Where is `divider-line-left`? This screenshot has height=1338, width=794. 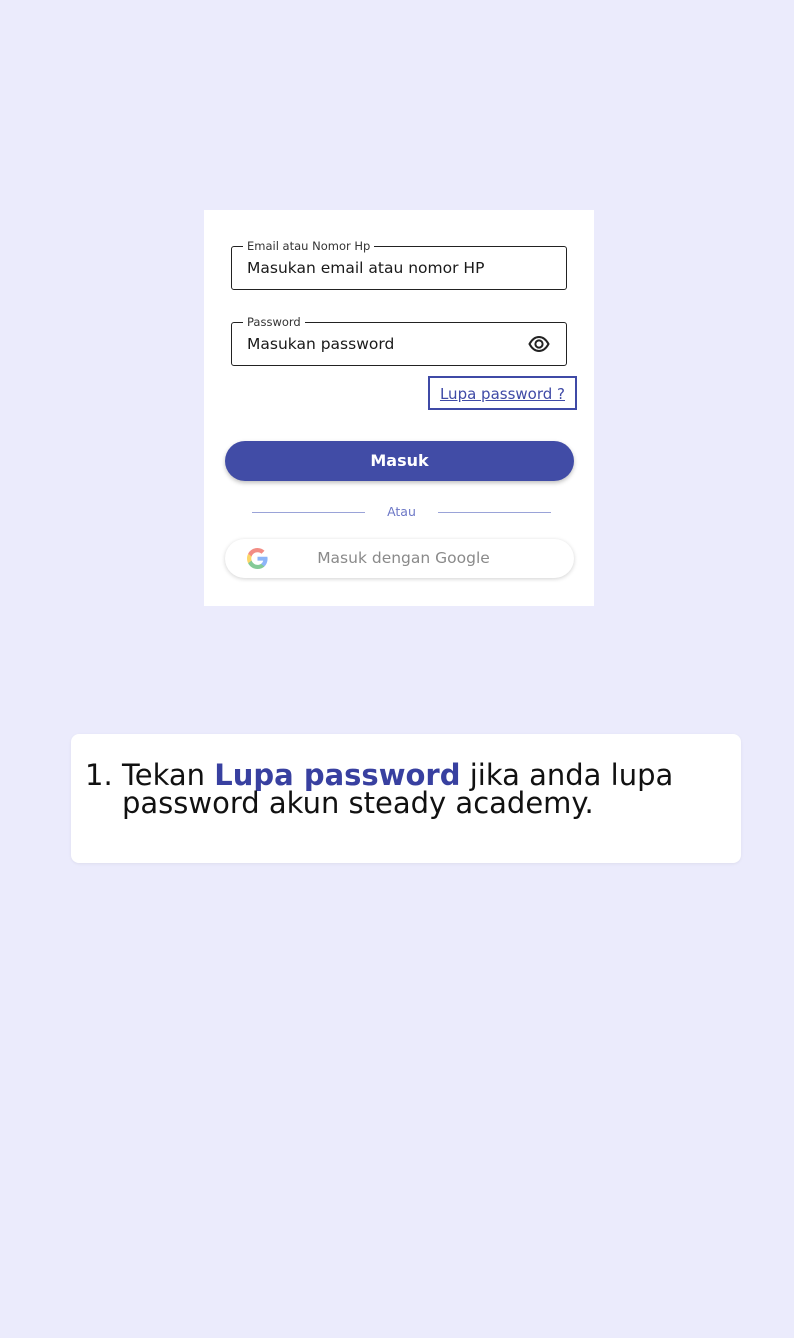 divider-line-left is located at coordinates (308, 512).